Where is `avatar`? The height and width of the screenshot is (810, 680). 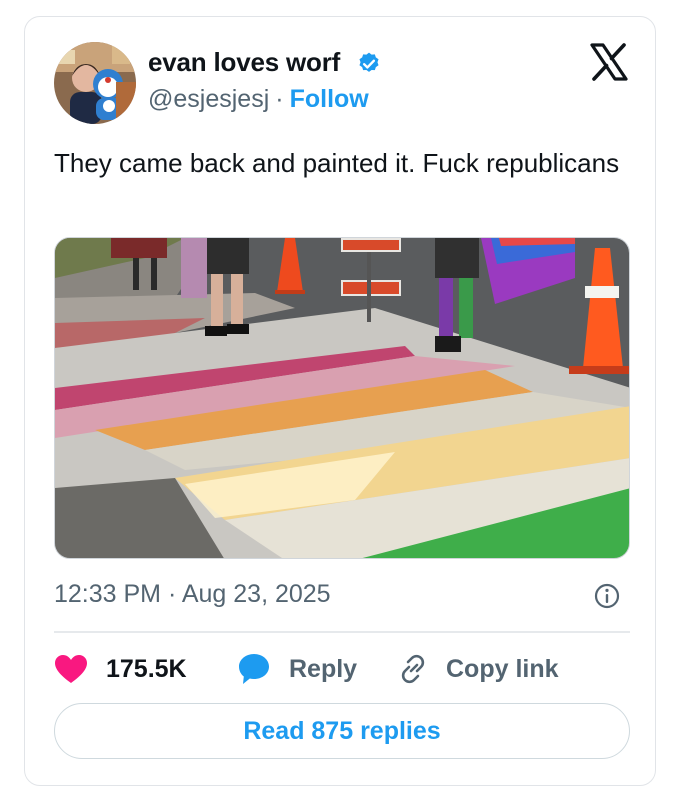
avatar is located at coordinates (95, 83).